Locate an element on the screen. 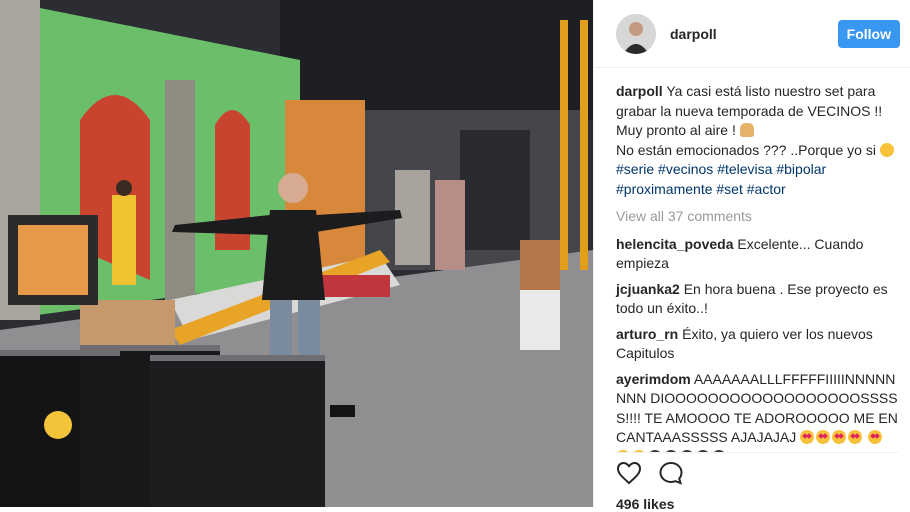  caption-username: darpoll is located at coordinates (639, 91).